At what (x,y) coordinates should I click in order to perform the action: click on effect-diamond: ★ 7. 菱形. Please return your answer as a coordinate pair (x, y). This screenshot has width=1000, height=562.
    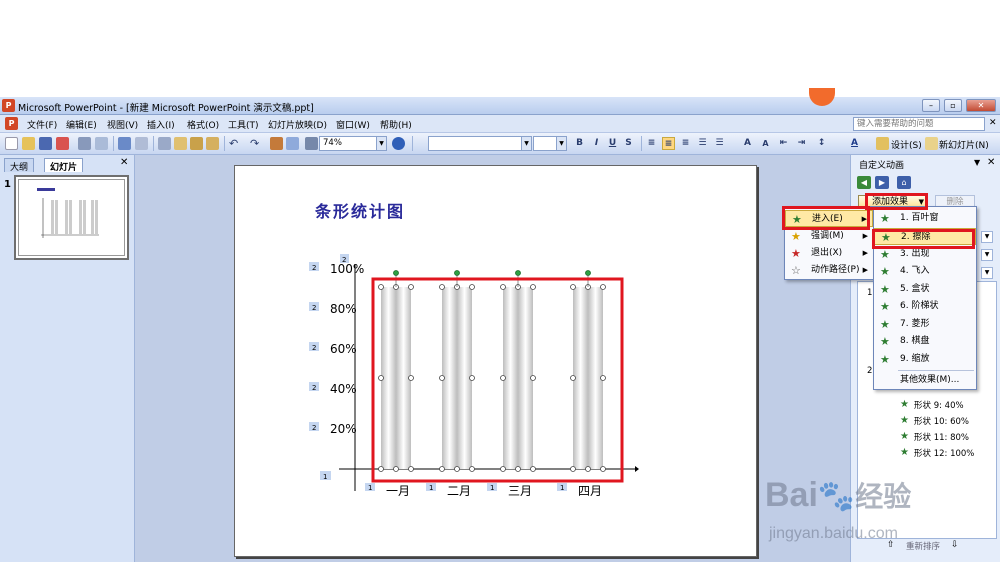
    Looking at the image, I should click on (925, 324).